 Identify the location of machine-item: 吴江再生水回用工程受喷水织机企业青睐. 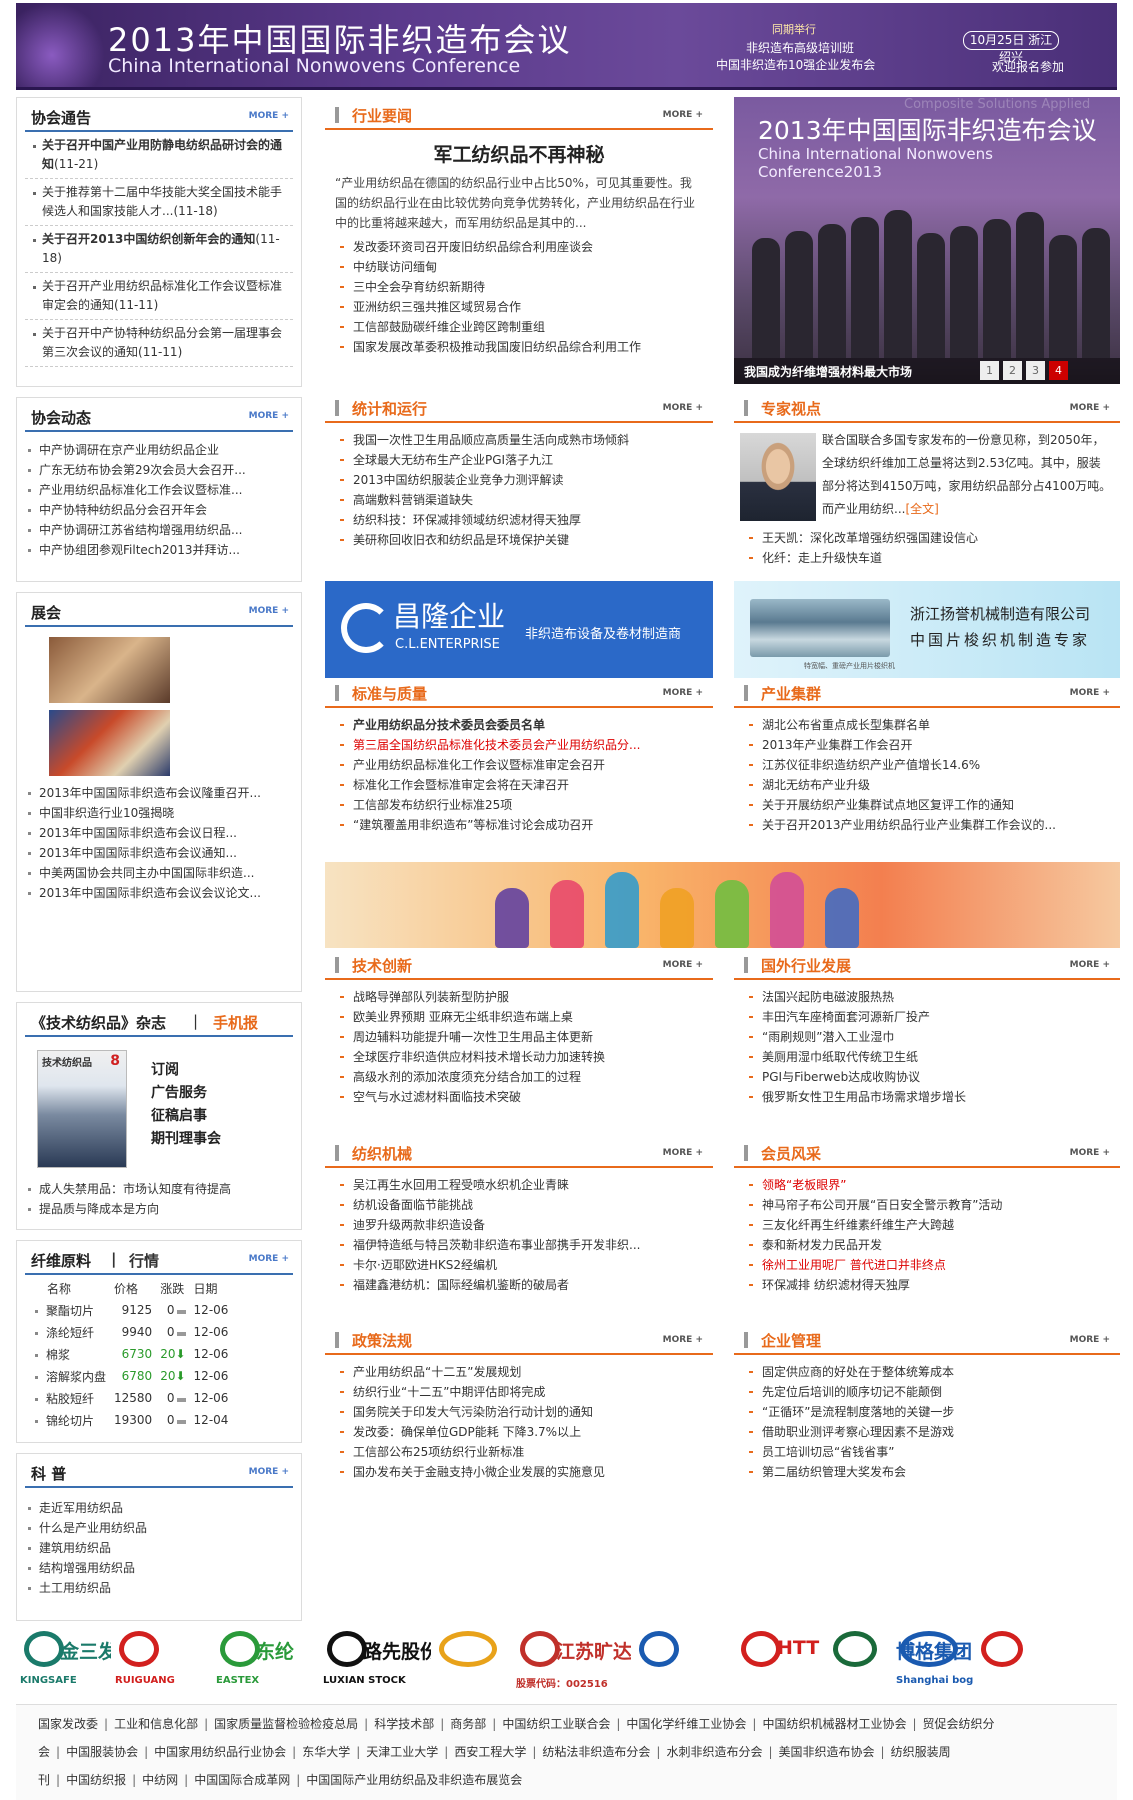
(519, 1185).